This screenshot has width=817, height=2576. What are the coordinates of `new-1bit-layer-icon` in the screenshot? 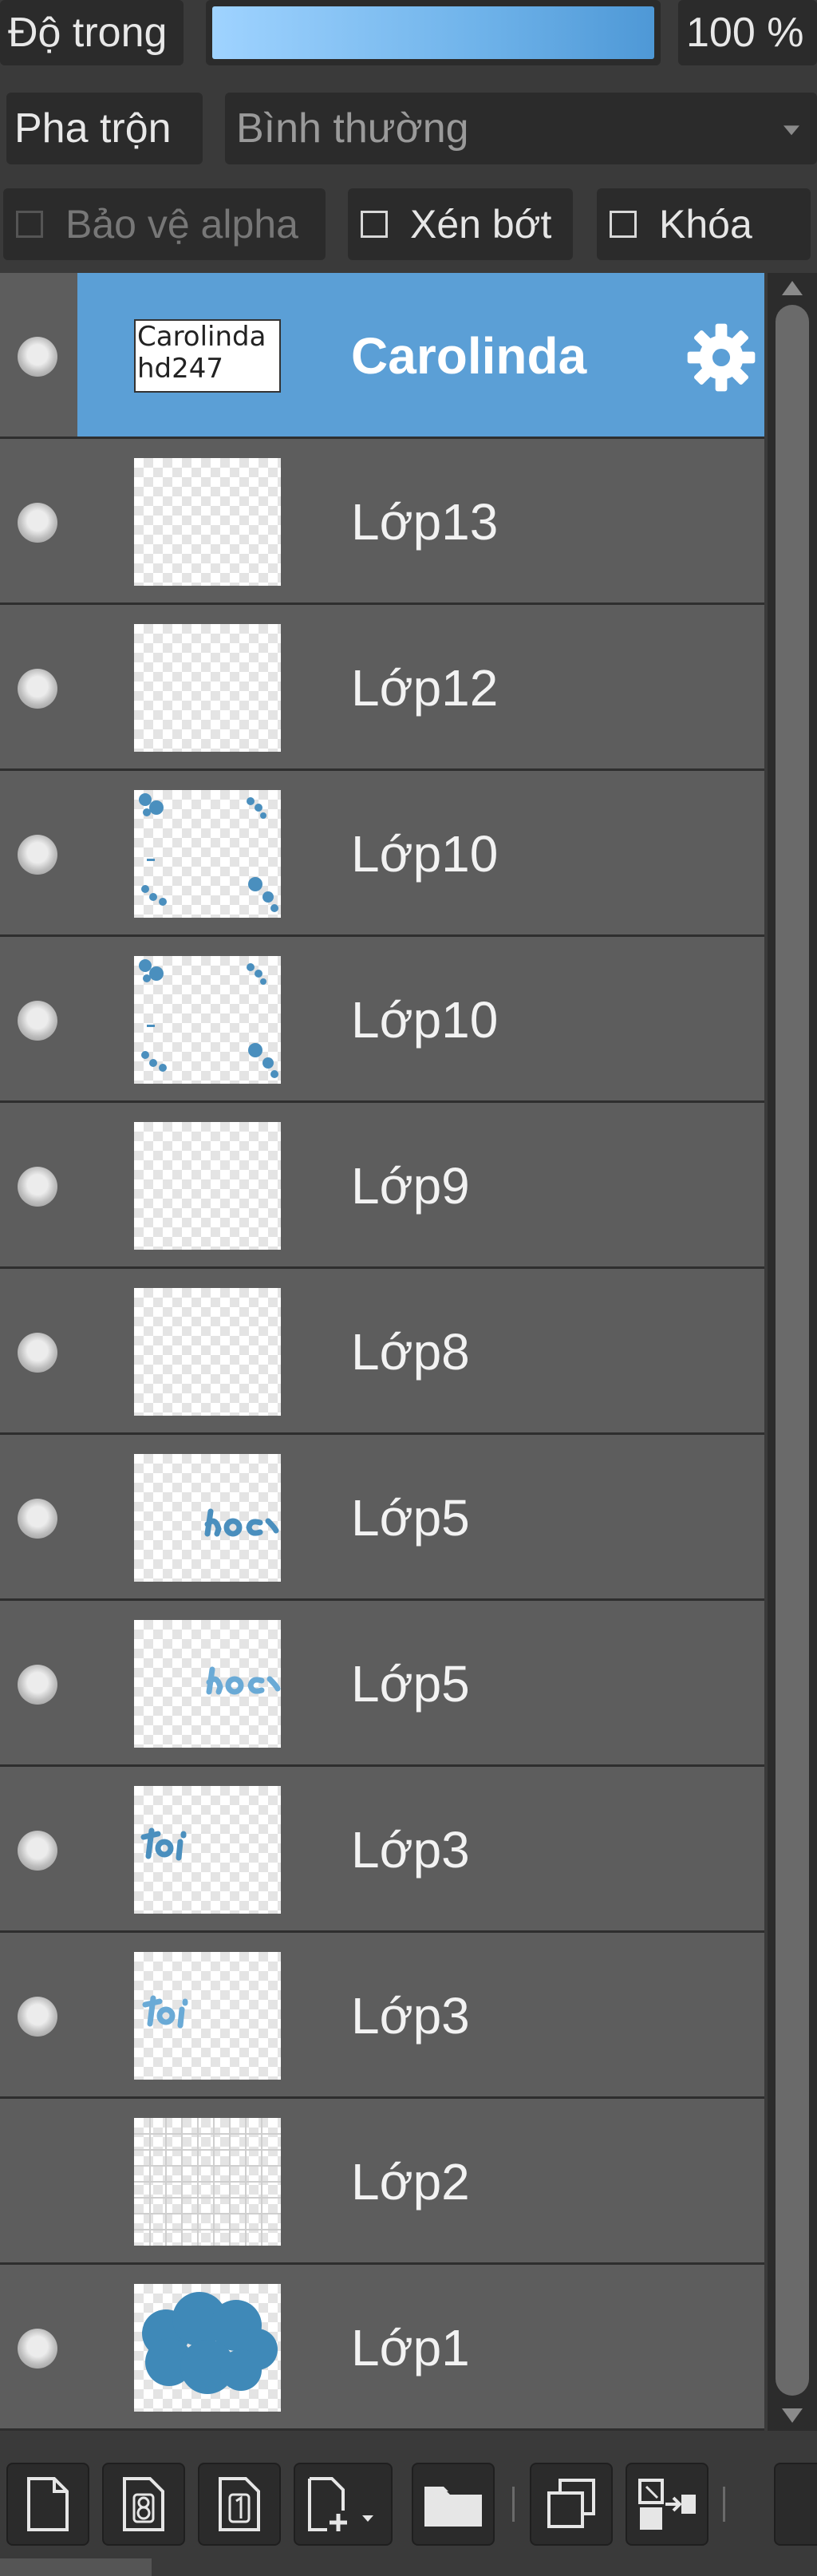 It's located at (239, 2504).